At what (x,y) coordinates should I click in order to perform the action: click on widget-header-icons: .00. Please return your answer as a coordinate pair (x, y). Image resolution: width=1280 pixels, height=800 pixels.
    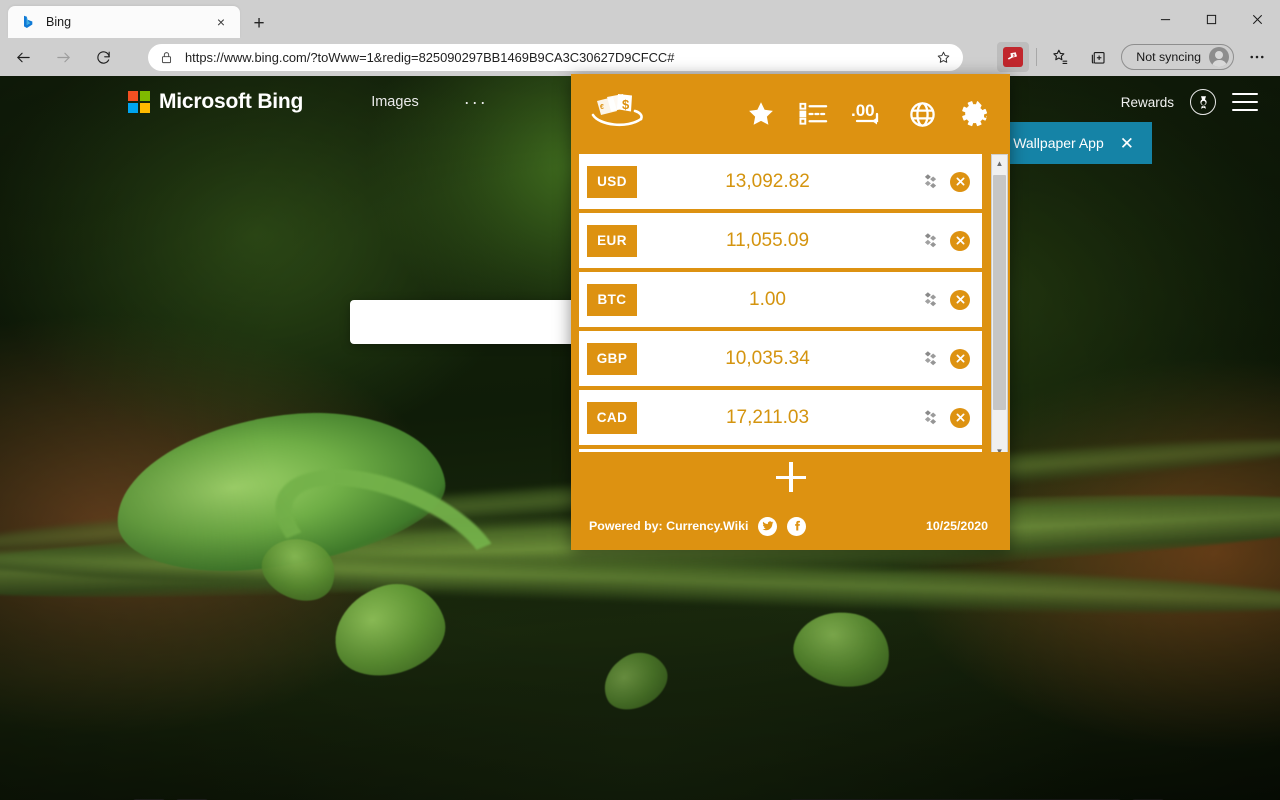
    Looking at the image, I should click on (868, 114).